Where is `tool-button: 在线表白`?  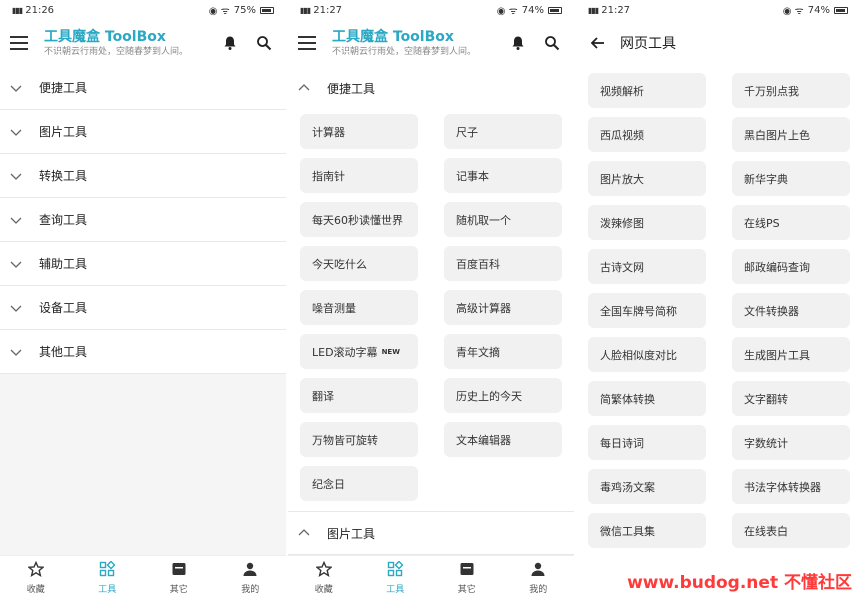 tool-button: 在线表白 is located at coordinates (791, 530).